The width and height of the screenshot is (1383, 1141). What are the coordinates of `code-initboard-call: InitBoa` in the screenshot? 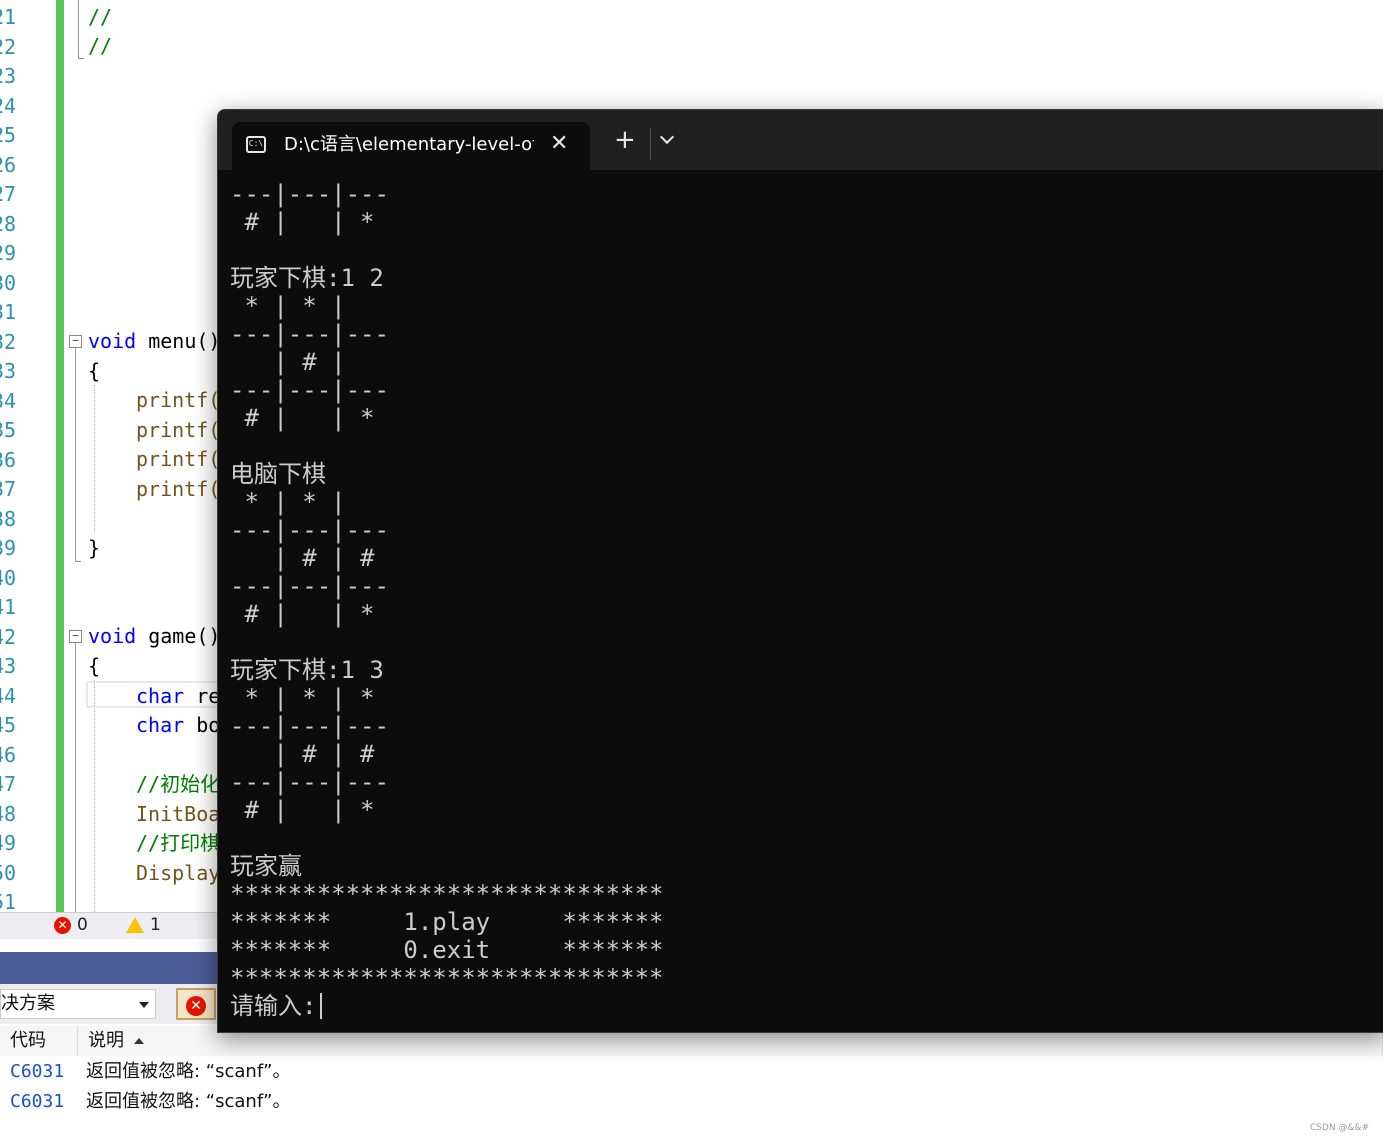 It's located at (178, 814).